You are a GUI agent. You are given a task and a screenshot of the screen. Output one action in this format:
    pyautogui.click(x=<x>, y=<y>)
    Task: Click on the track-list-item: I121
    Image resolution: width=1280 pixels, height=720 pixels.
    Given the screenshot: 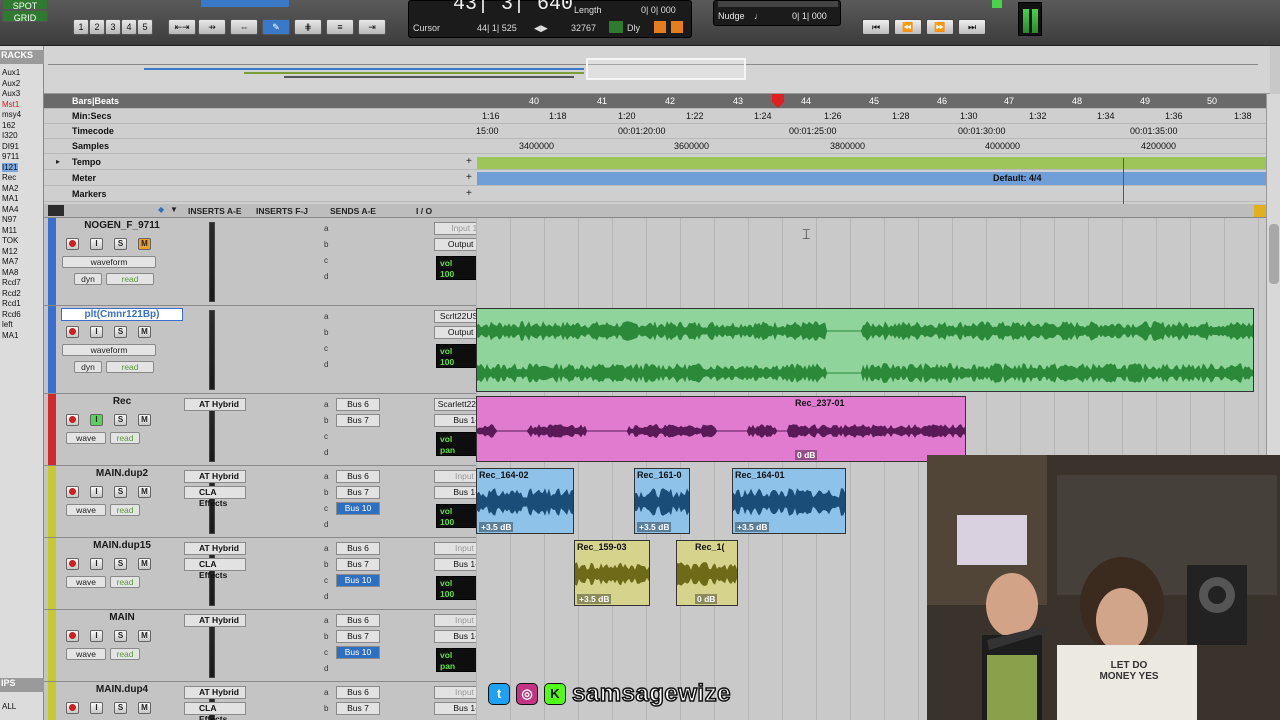 What is the action you would take?
    pyautogui.click(x=10, y=167)
    